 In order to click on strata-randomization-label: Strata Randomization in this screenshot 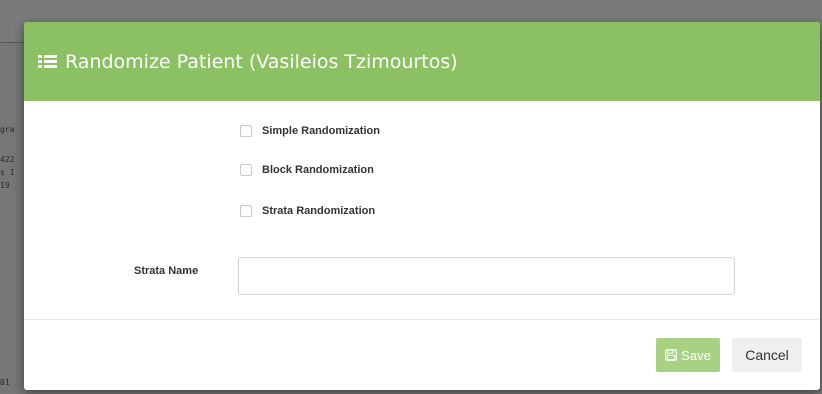, I will do `click(319, 211)`.